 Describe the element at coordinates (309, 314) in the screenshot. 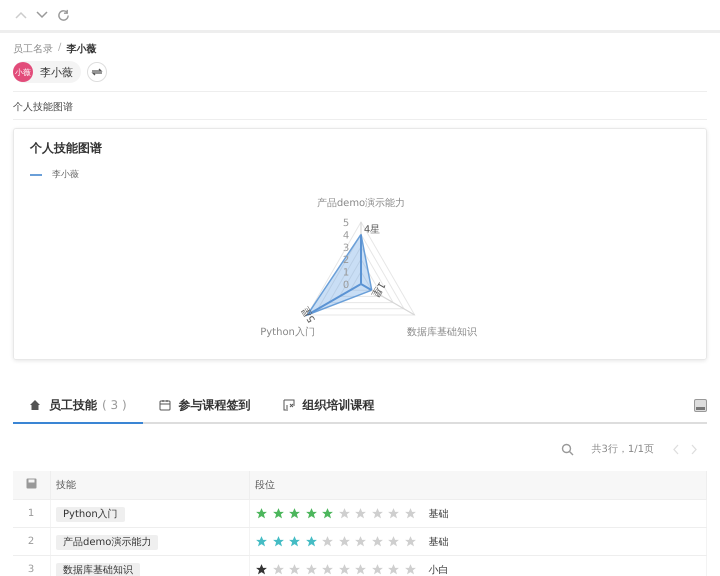

I see `value-label: 5星` at that location.